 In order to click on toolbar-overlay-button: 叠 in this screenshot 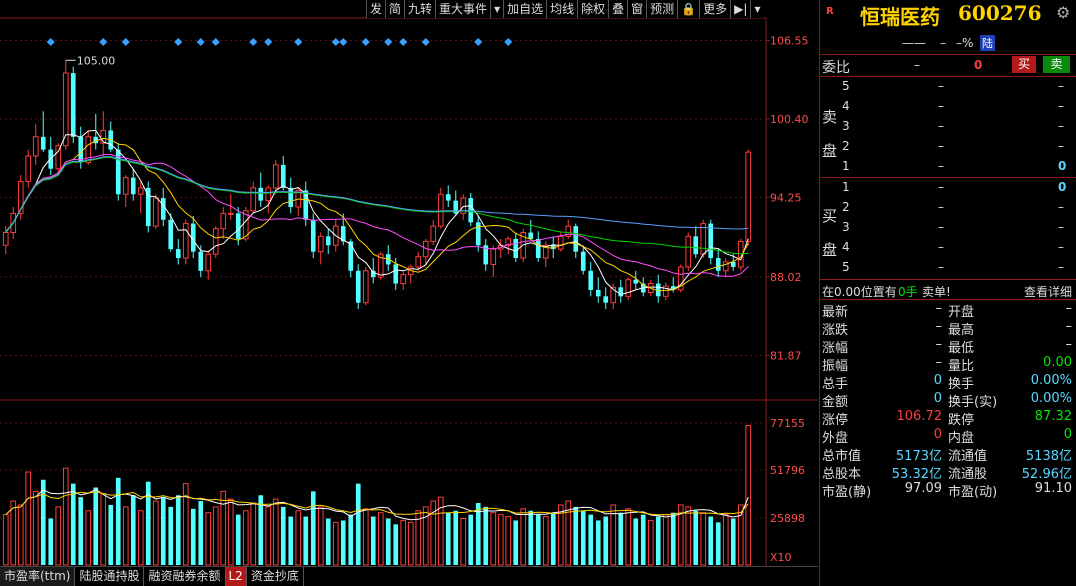, I will do `click(617, 9)`.